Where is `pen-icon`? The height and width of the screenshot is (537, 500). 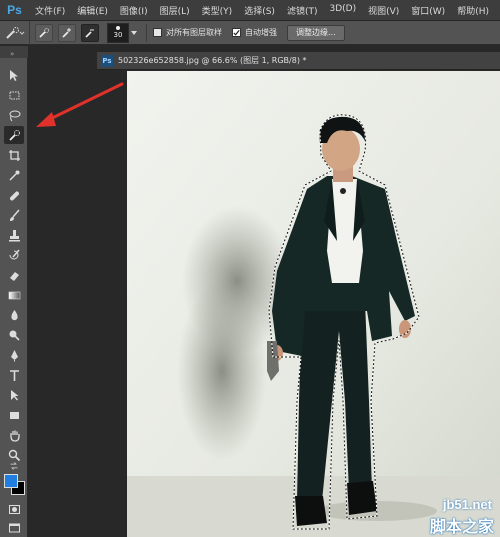
pen-icon is located at coordinates (14, 355).